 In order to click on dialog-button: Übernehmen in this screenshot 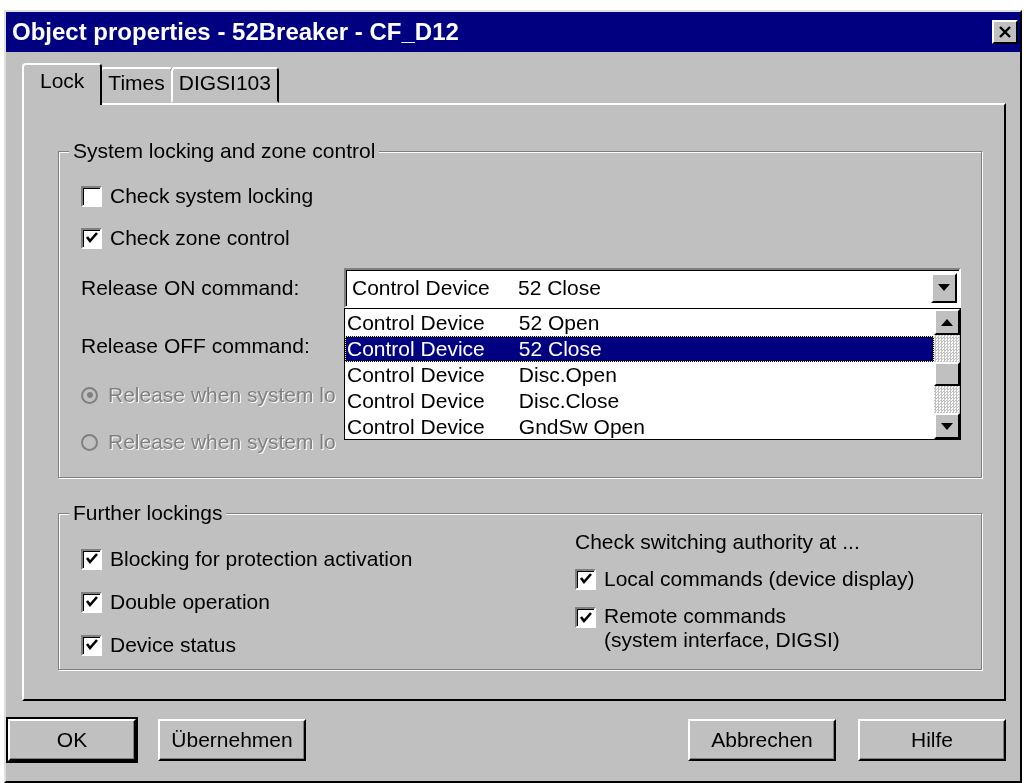, I will do `click(232, 740)`.